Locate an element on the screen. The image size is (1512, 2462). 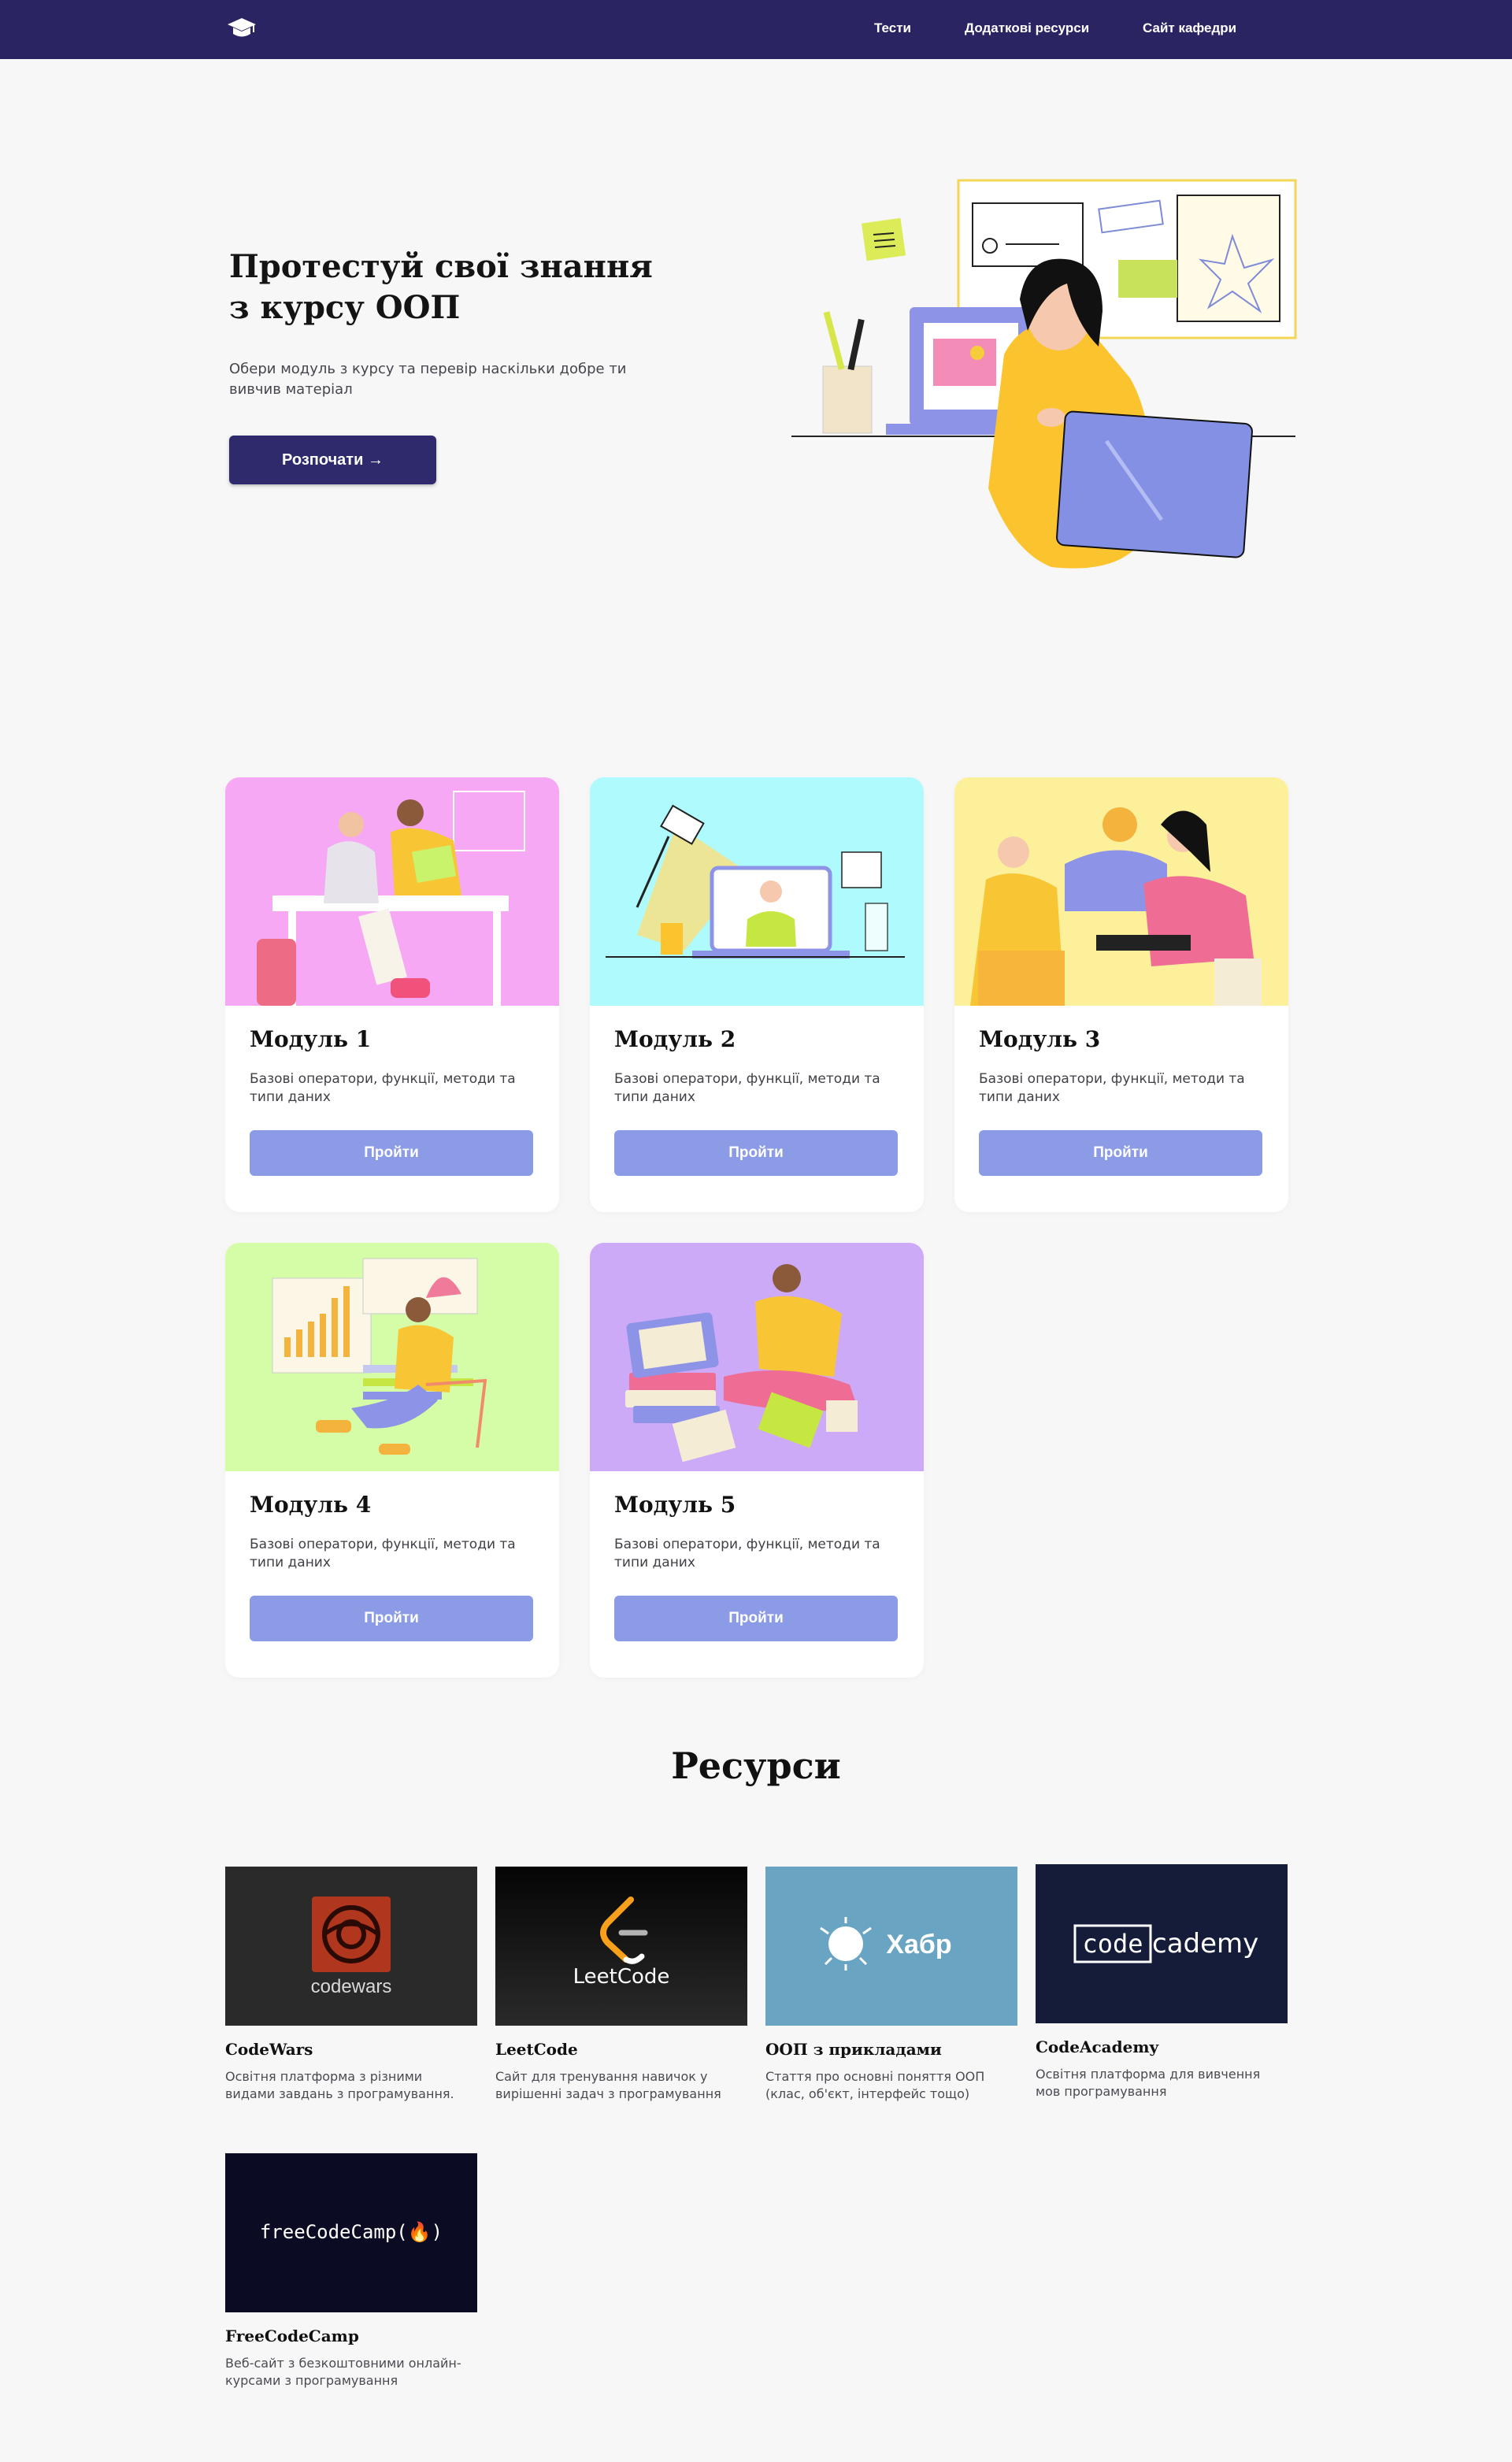
resource-name: FreeCodeCamp is located at coordinates (292, 2336).